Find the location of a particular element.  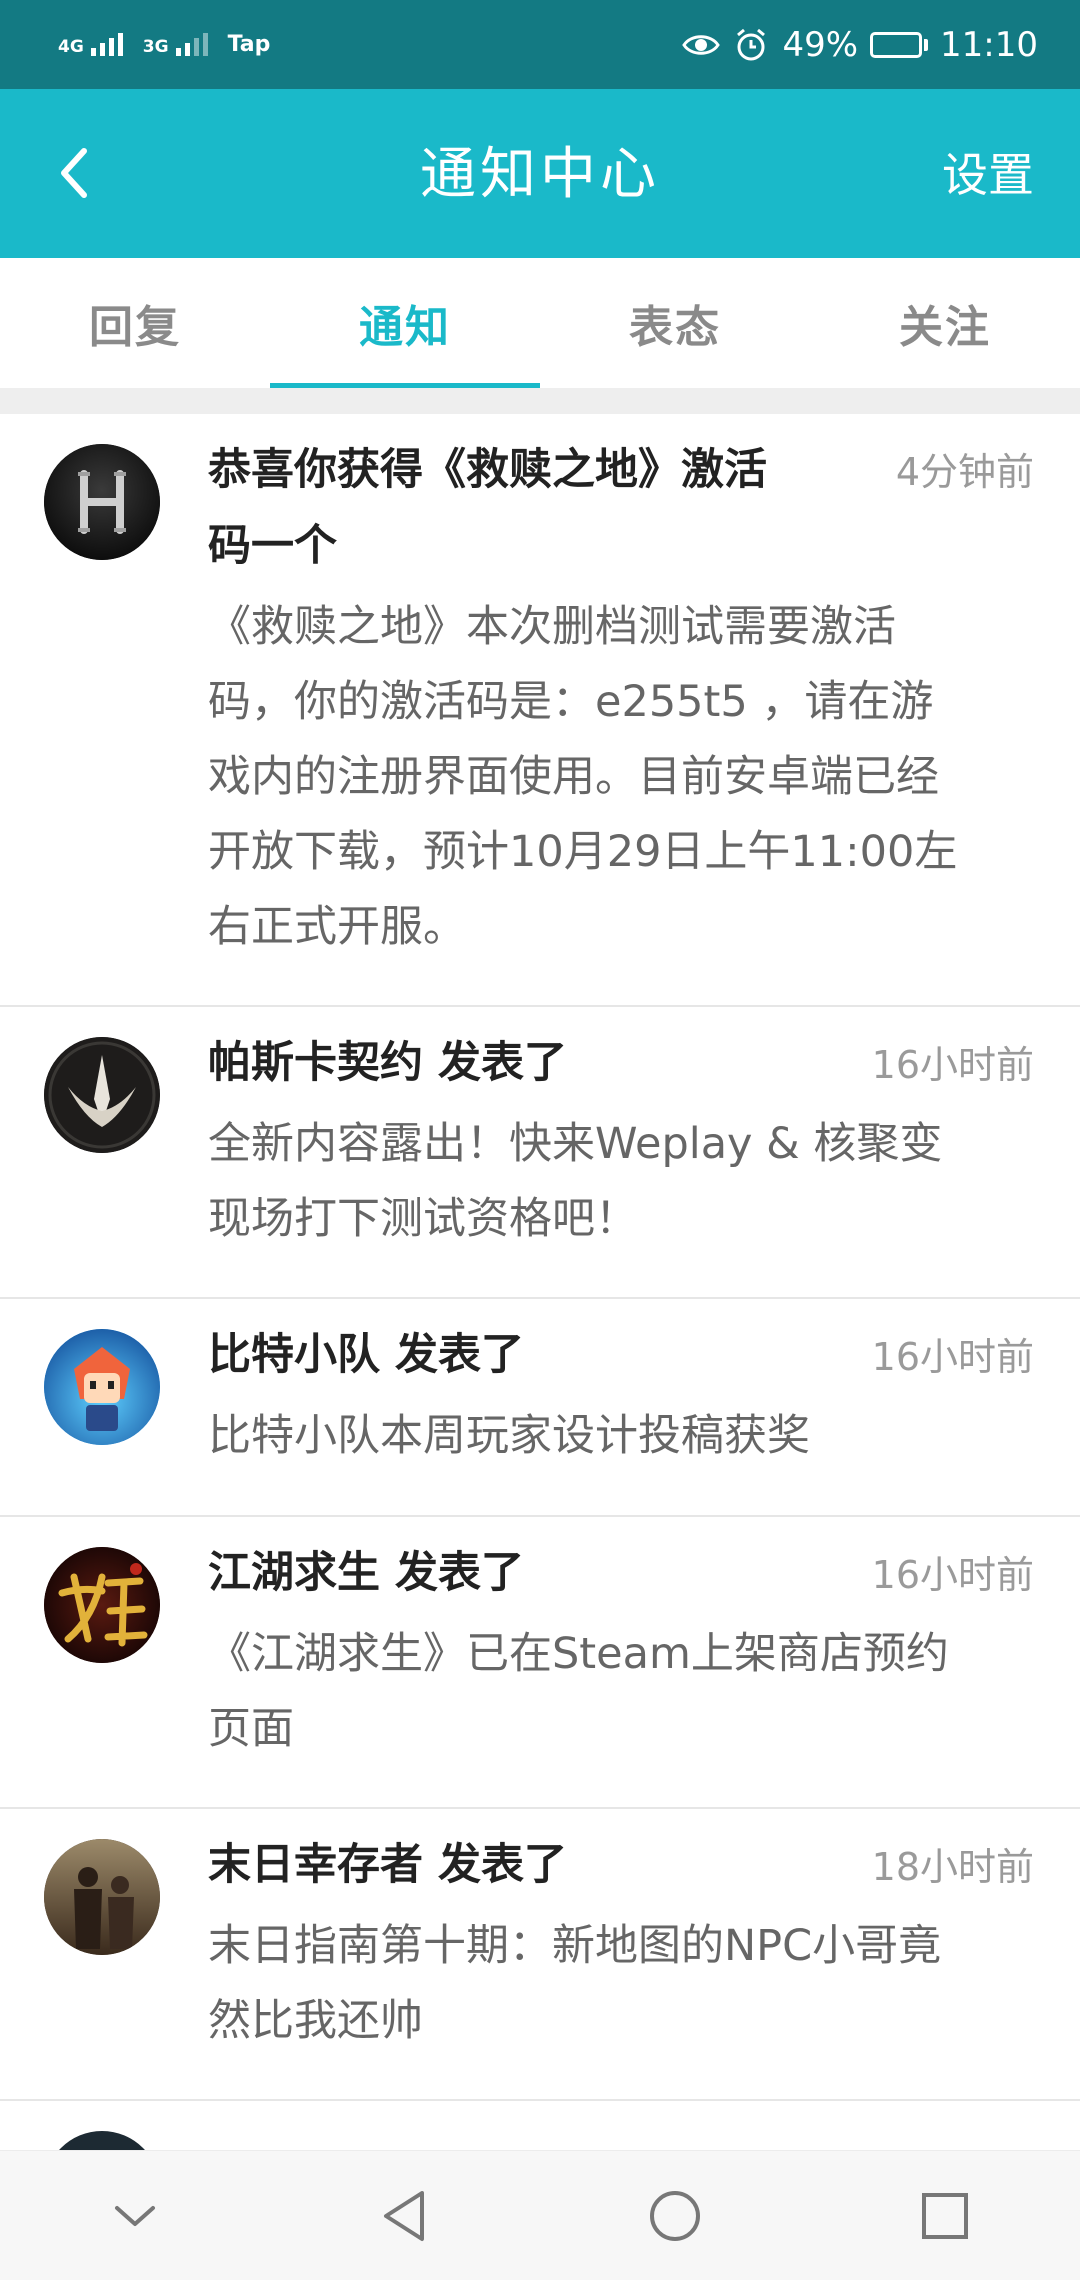

chevron-left-icon is located at coordinates (74, 173).